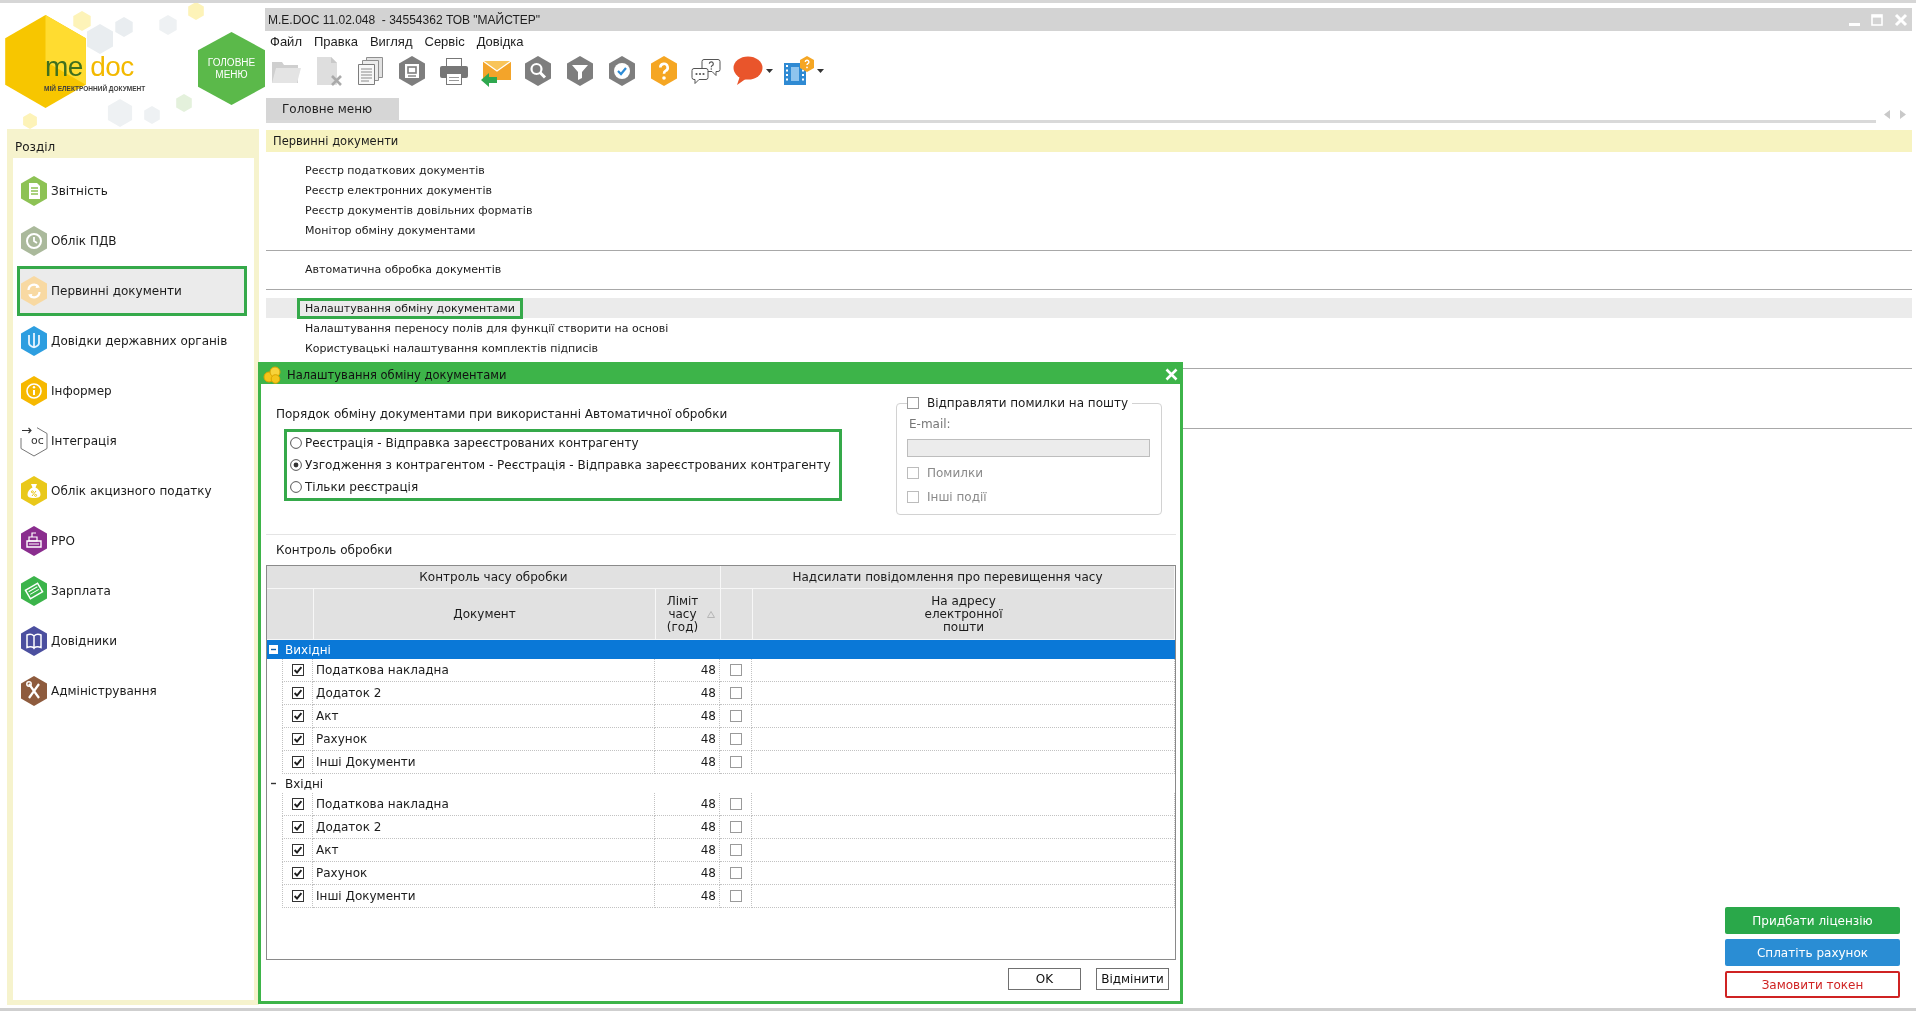 Image resolution: width=1916 pixels, height=1011 pixels. Describe the element at coordinates (34, 541) in the screenshot. I see `cash-register-hexagon-icon` at that location.